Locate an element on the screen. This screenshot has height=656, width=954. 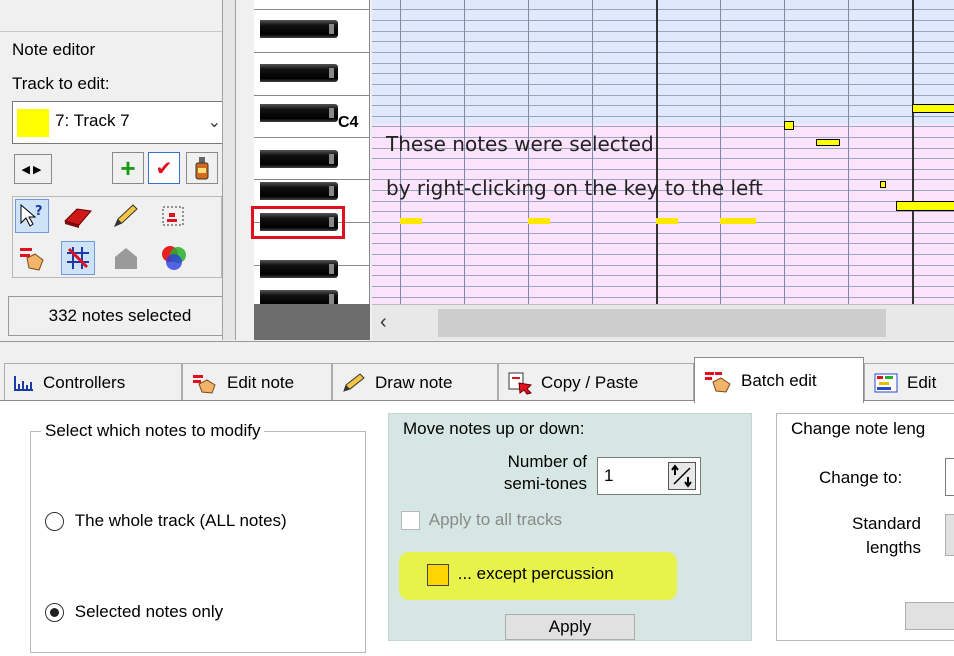
select-tool-button: ? is located at coordinates (32, 216).